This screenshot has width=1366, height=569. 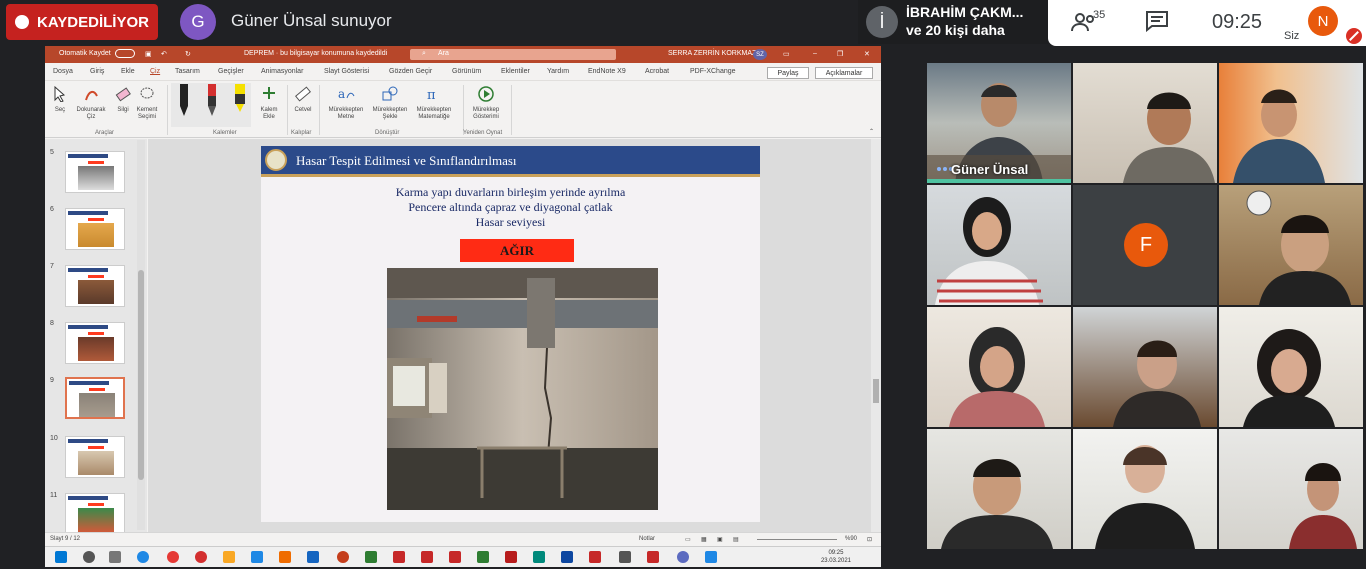 What do you see at coordinates (187, 71) in the screenshot?
I see `tab-tasarim: Tasarım` at bounding box center [187, 71].